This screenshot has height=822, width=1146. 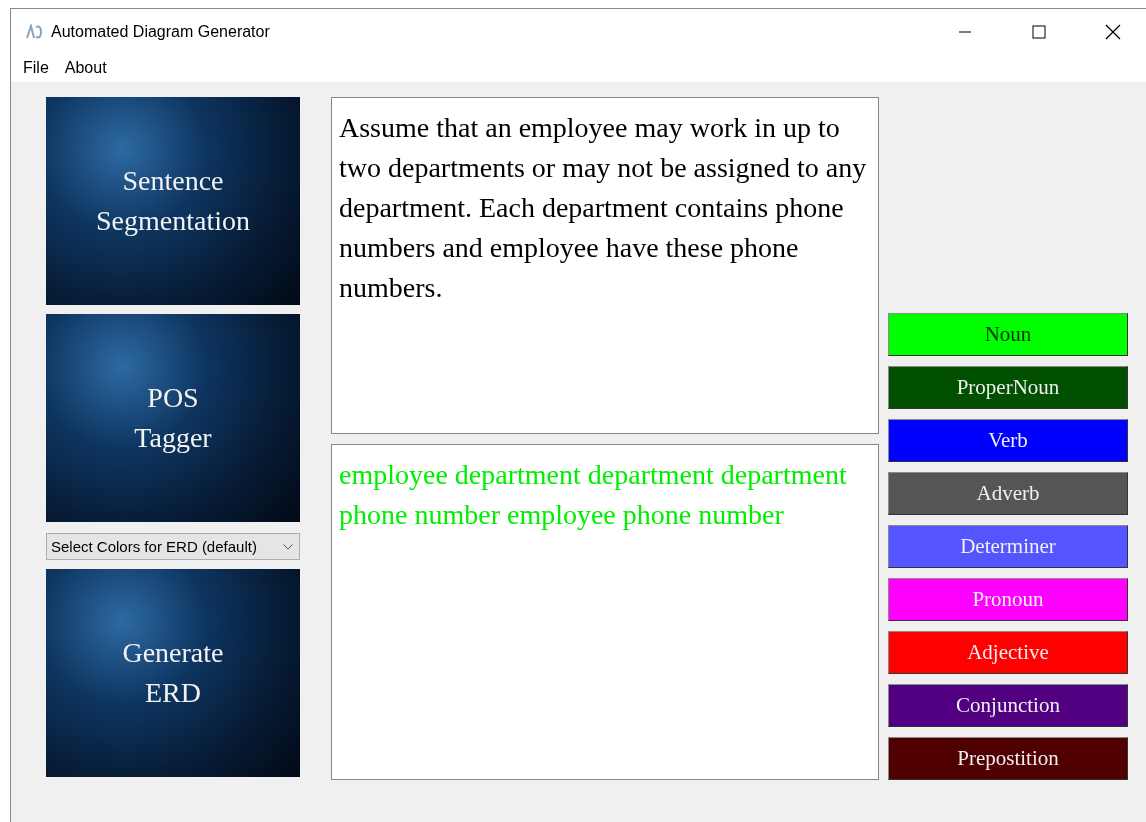 What do you see at coordinates (1039, 31) in the screenshot?
I see `maximize-icon` at bounding box center [1039, 31].